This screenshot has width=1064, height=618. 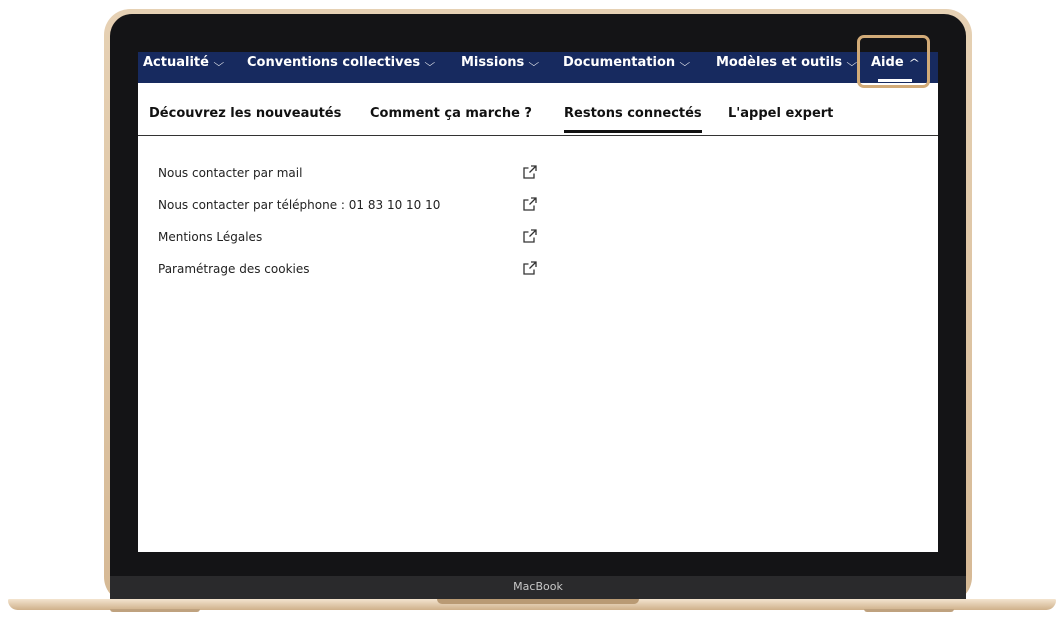 I want to click on nav-item-conventions-collectives: Conventions collectives ⌵, so click(x=341, y=67).